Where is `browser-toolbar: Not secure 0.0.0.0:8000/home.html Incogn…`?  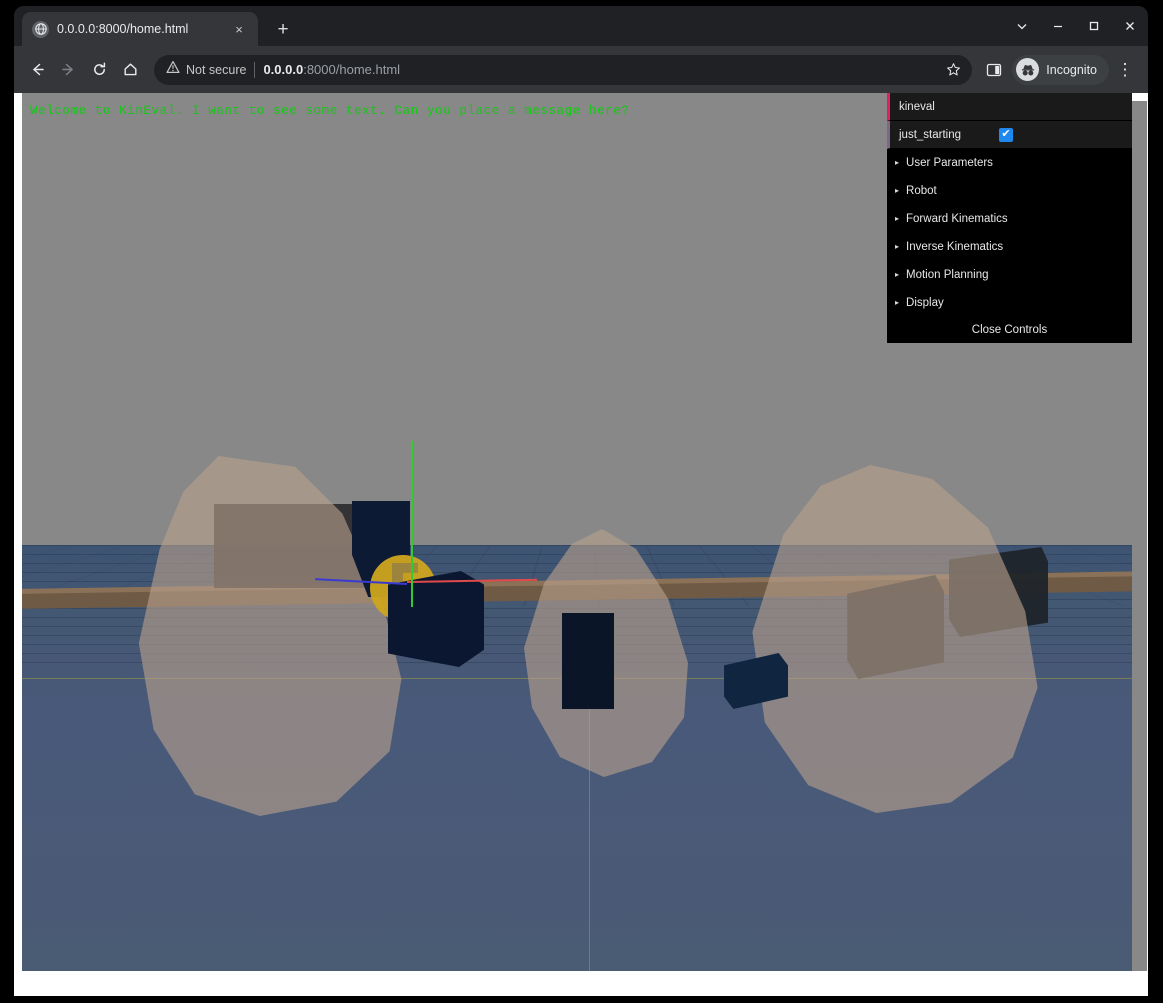
browser-toolbar: Not secure 0.0.0.0:8000/home.html Incogn… is located at coordinates (581, 69).